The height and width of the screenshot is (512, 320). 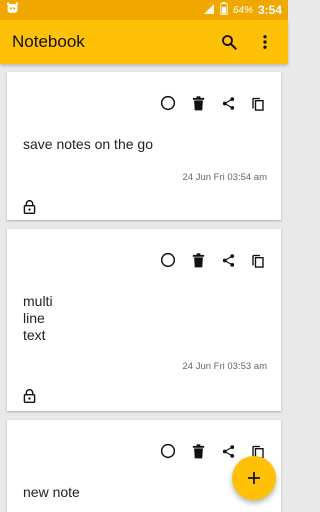 I want to click on plus-icon, so click(x=254, y=478).